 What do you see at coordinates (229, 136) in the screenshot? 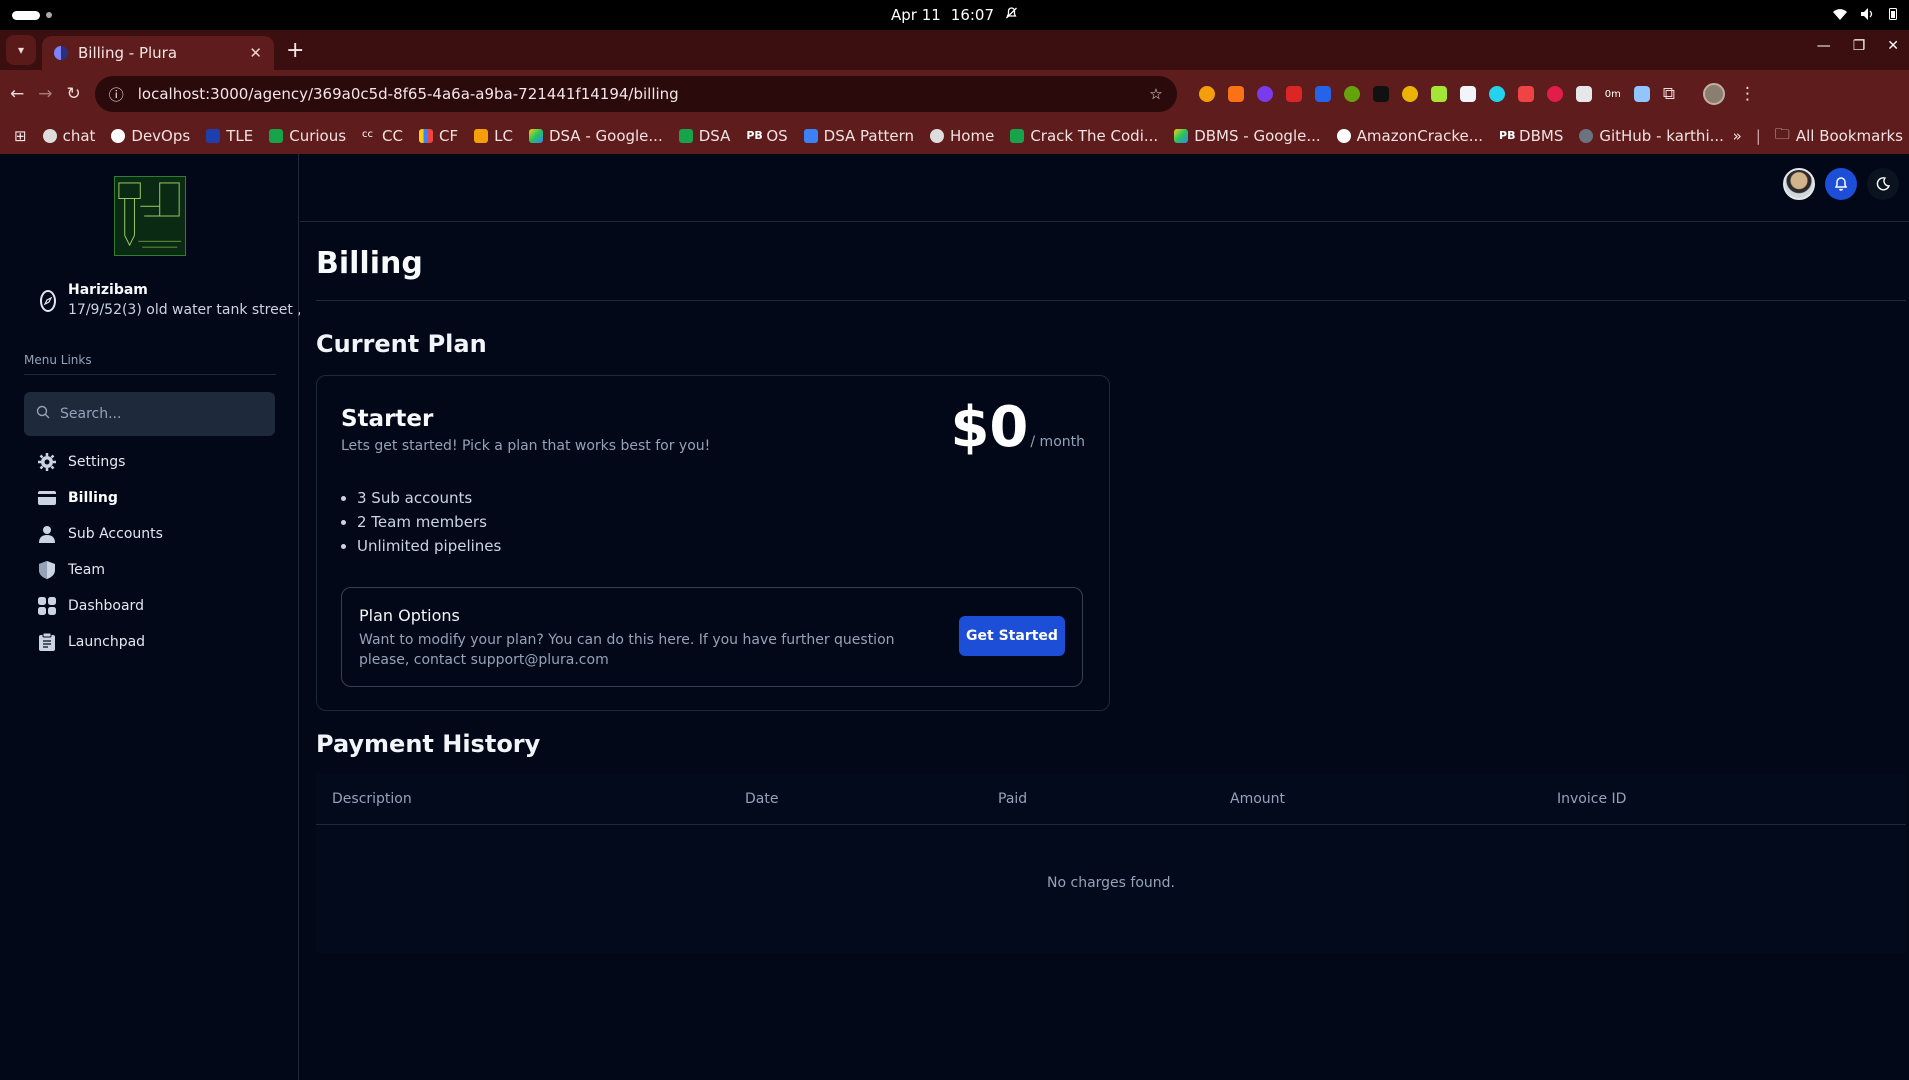
I see `bookmark-item: TLE` at bounding box center [229, 136].